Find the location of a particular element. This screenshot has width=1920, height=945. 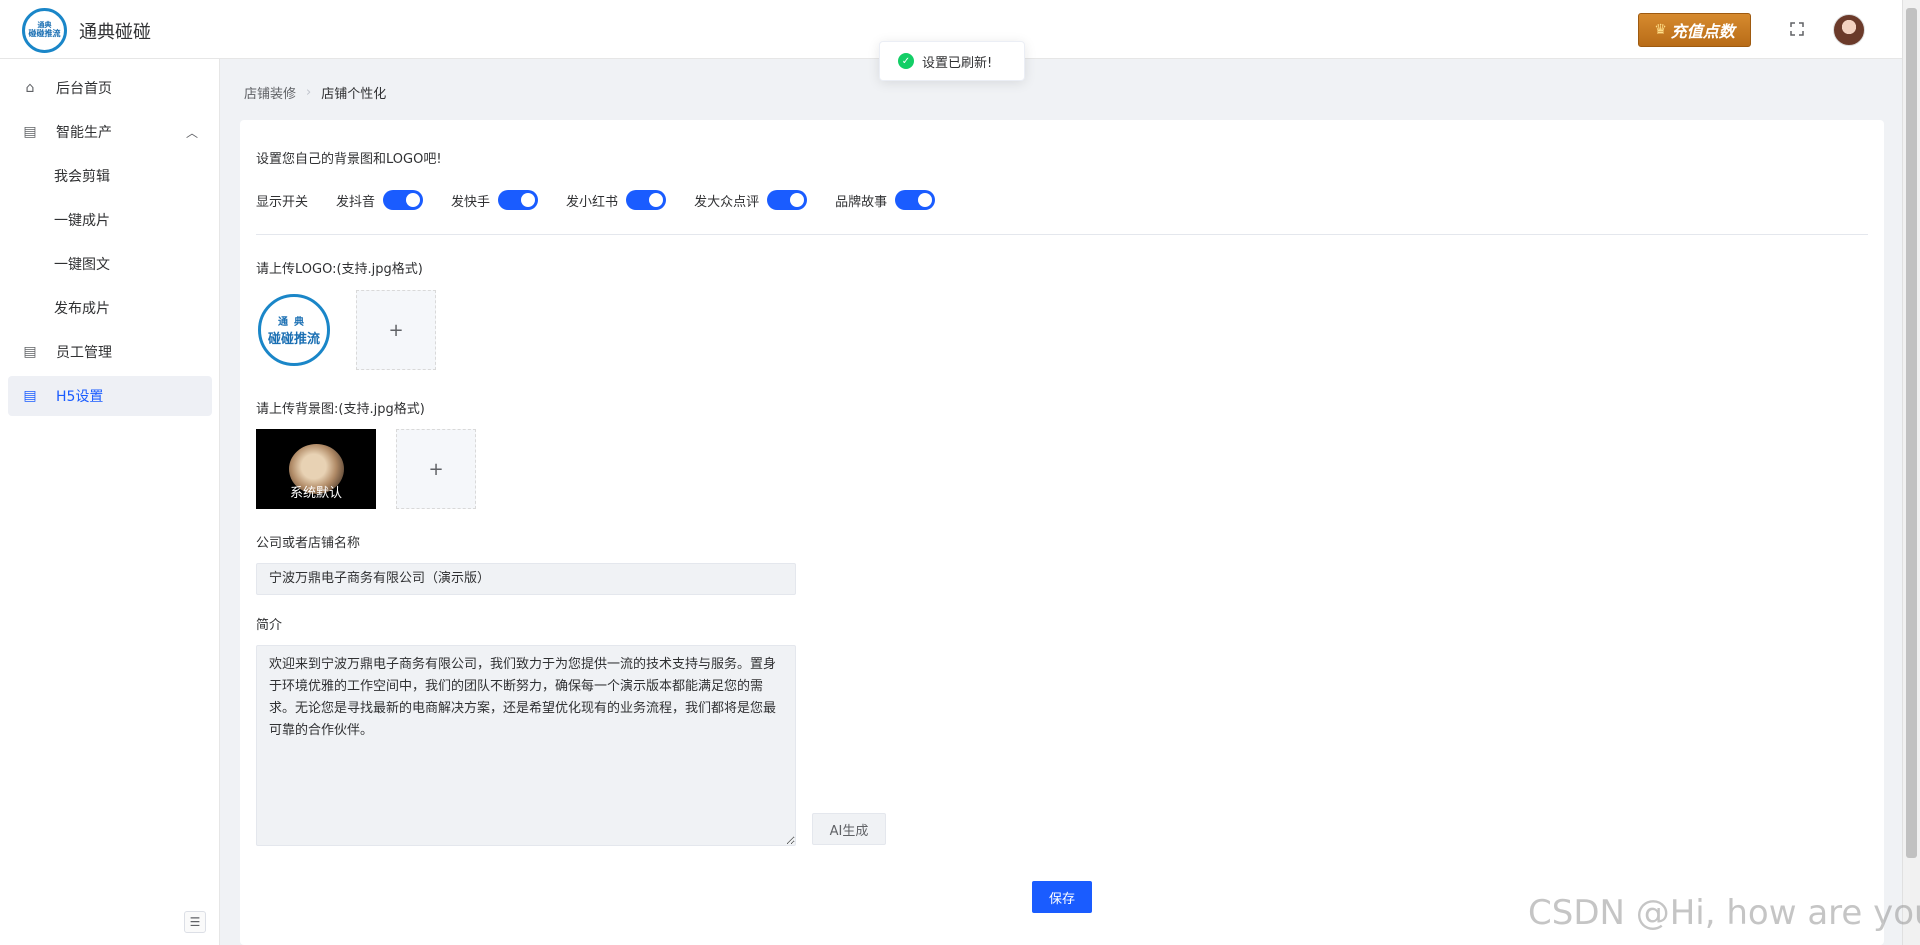

ai-generate-button: AI生成 is located at coordinates (849, 829).